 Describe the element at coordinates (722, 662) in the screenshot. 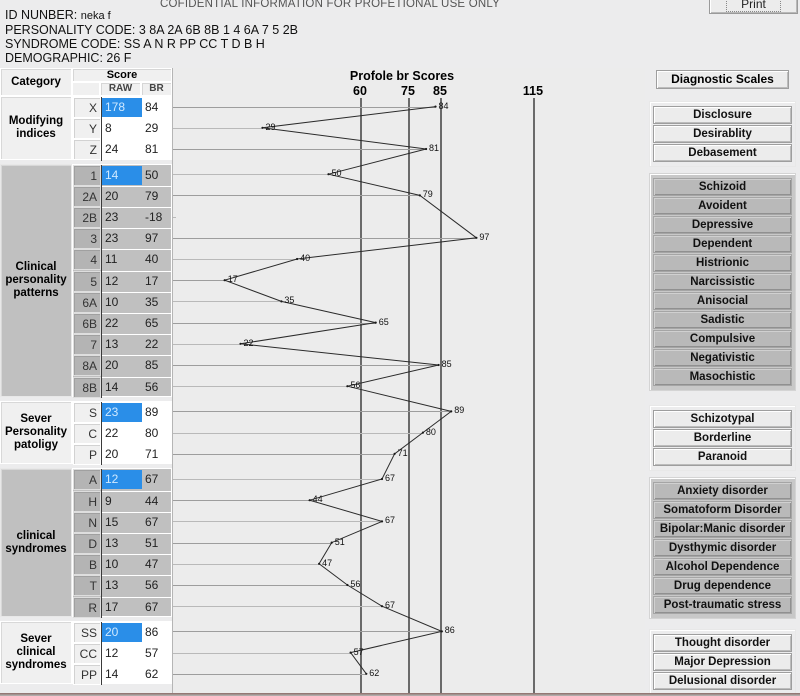

I see `scale-button: Major Depression` at that location.